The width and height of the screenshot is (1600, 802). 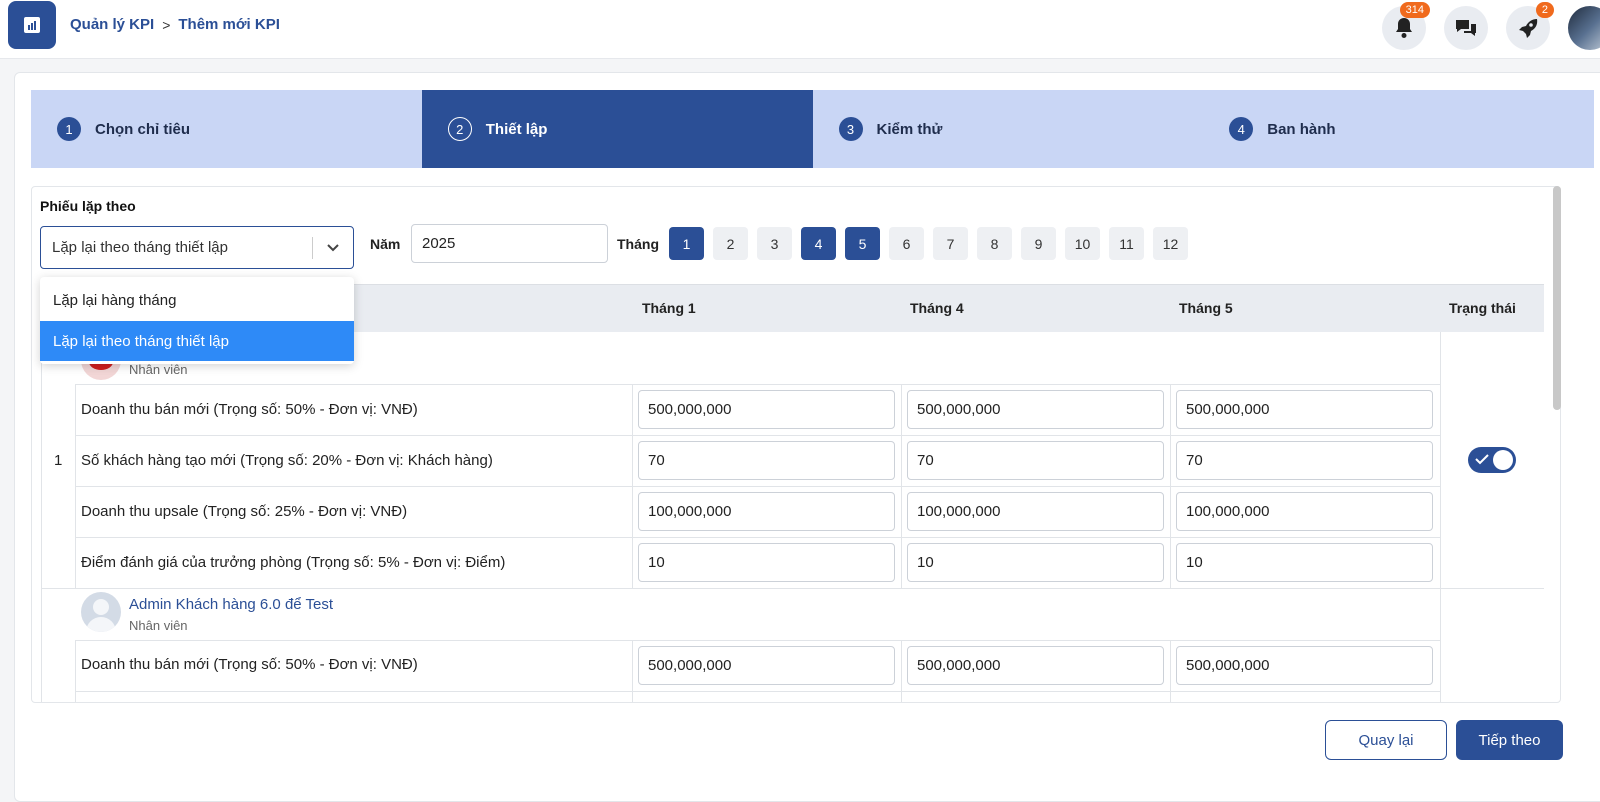 What do you see at coordinates (638, 244) in the screenshot?
I see `month-label: Tháng` at bounding box center [638, 244].